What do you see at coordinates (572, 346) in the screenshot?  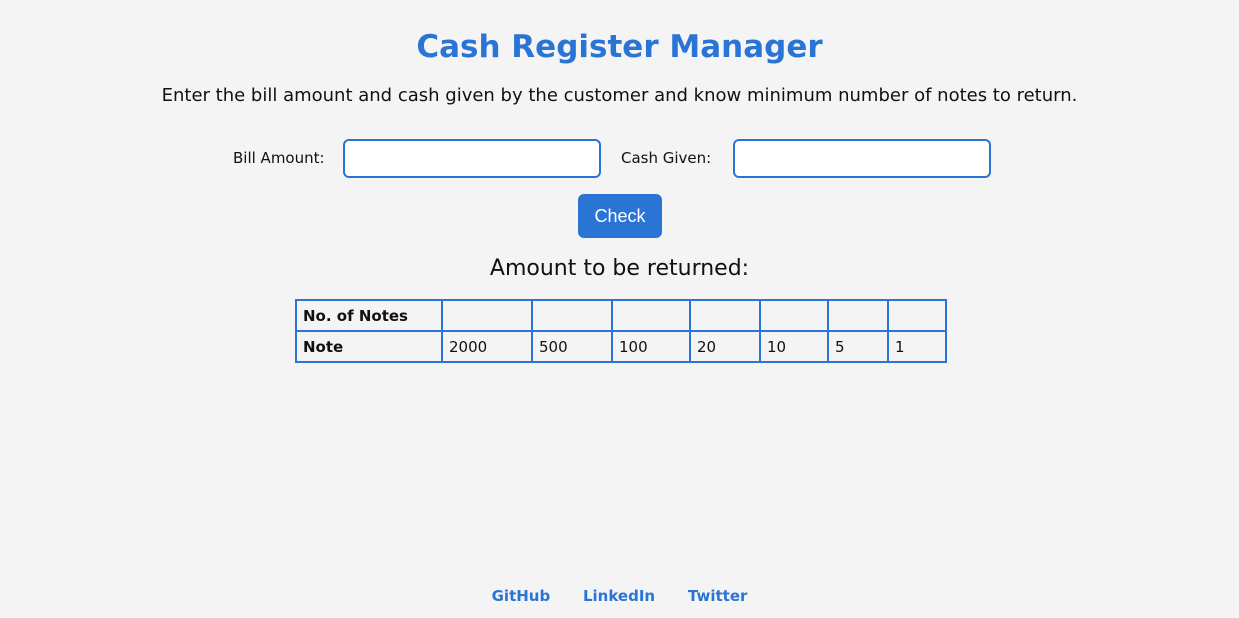 I see `table-cell: 500` at bounding box center [572, 346].